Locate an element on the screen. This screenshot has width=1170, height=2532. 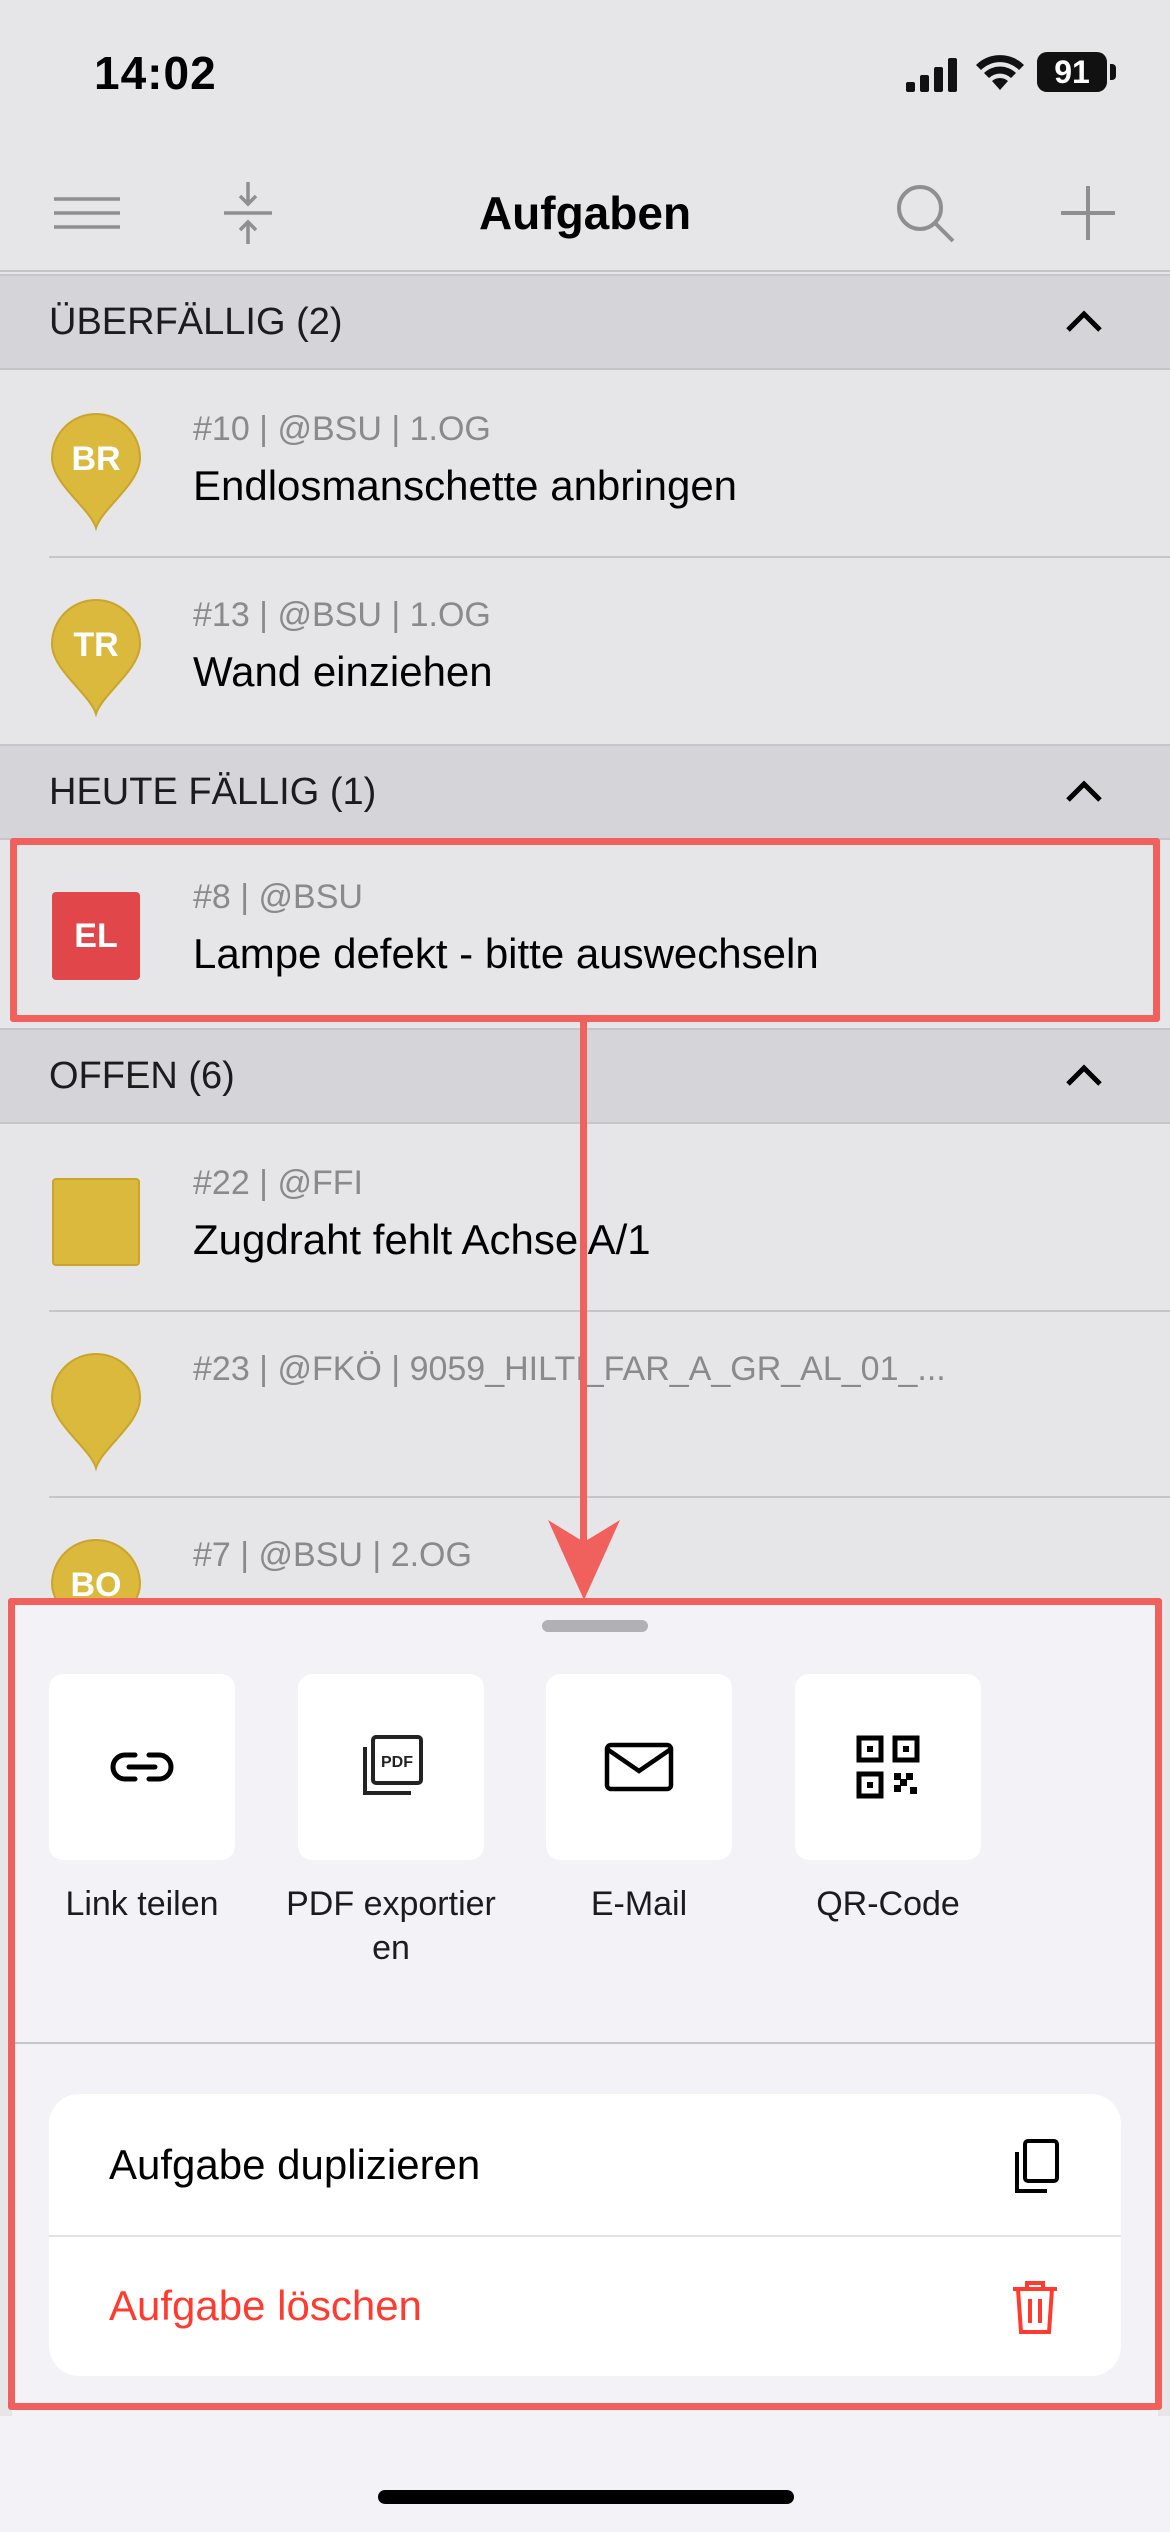
email-button is located at coordinates (639, 1767).